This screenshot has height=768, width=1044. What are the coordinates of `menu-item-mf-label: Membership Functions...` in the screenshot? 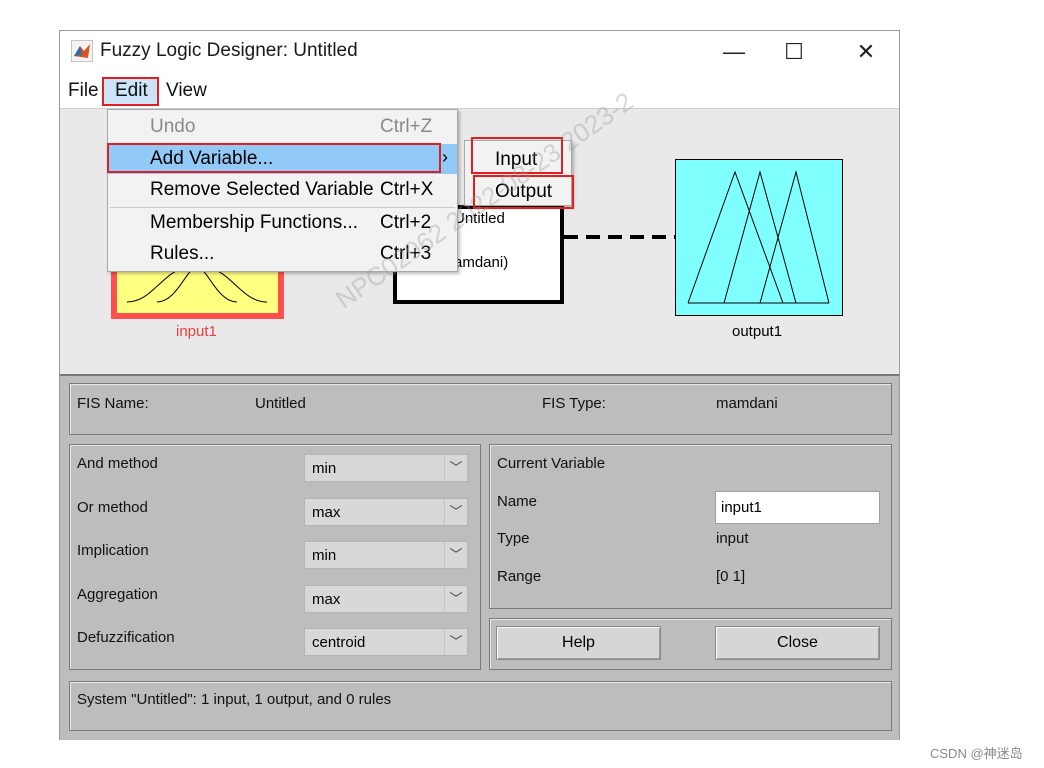 It's located at (254, 222).